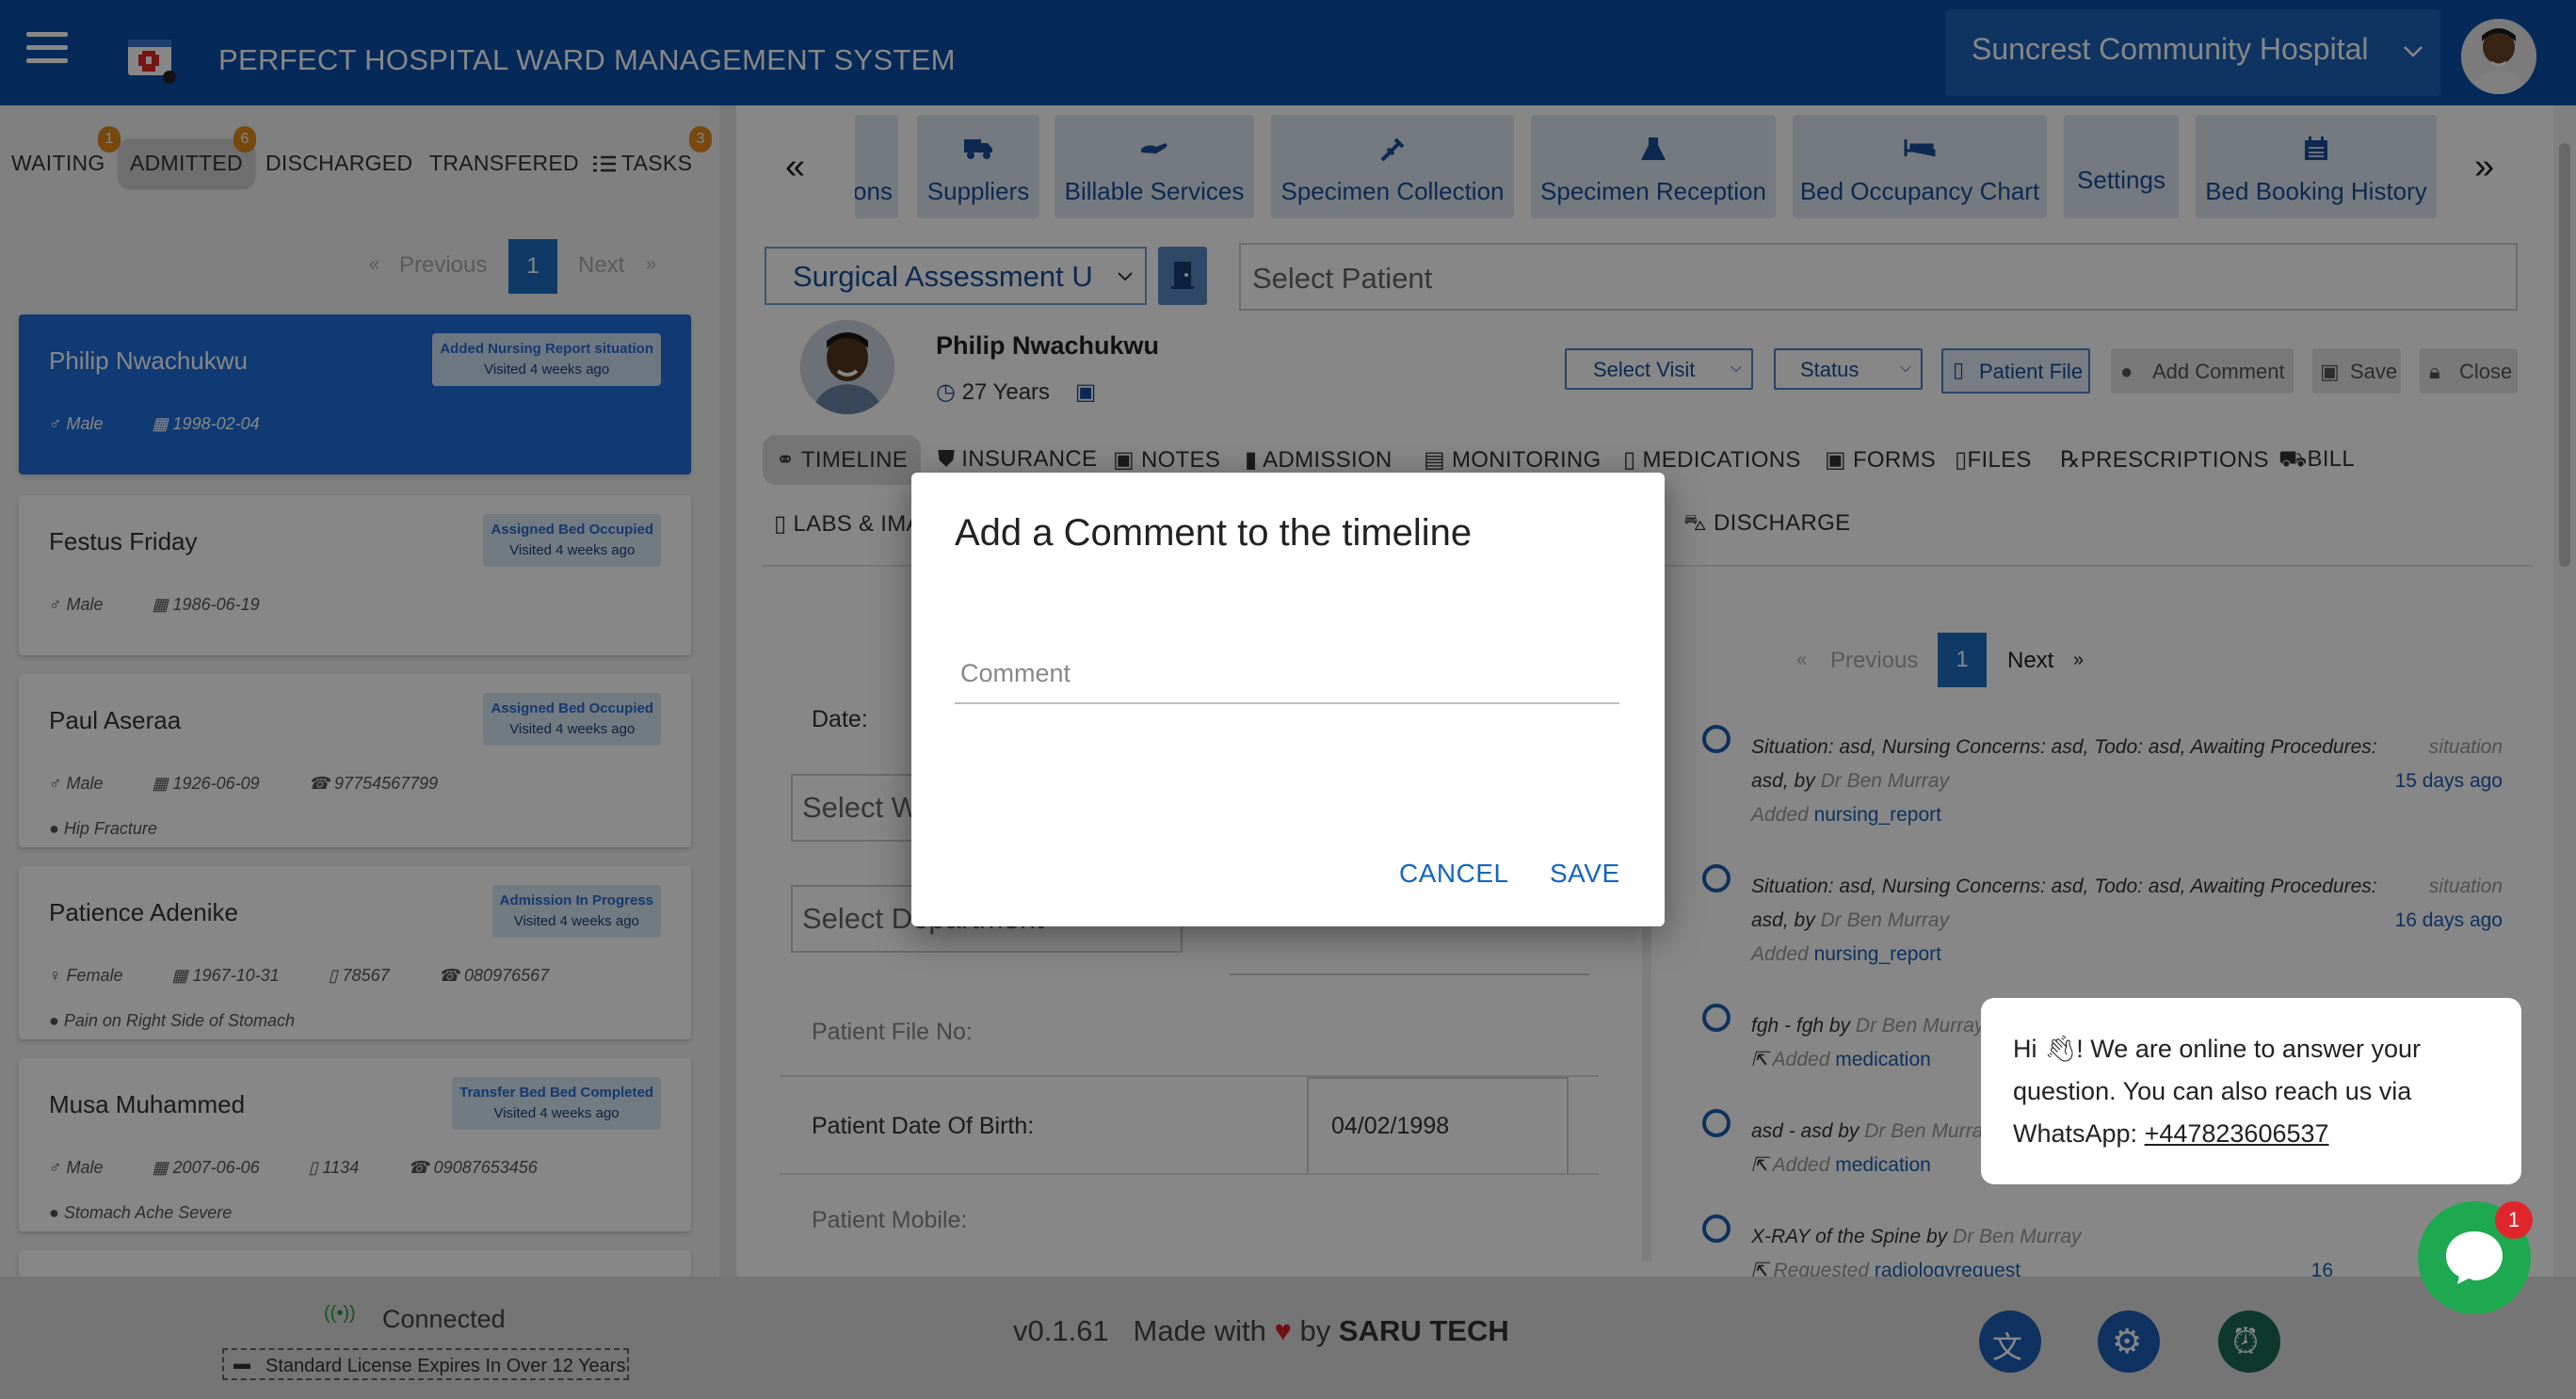  I want to click on comment-field: Comment, so click(1287, 661).